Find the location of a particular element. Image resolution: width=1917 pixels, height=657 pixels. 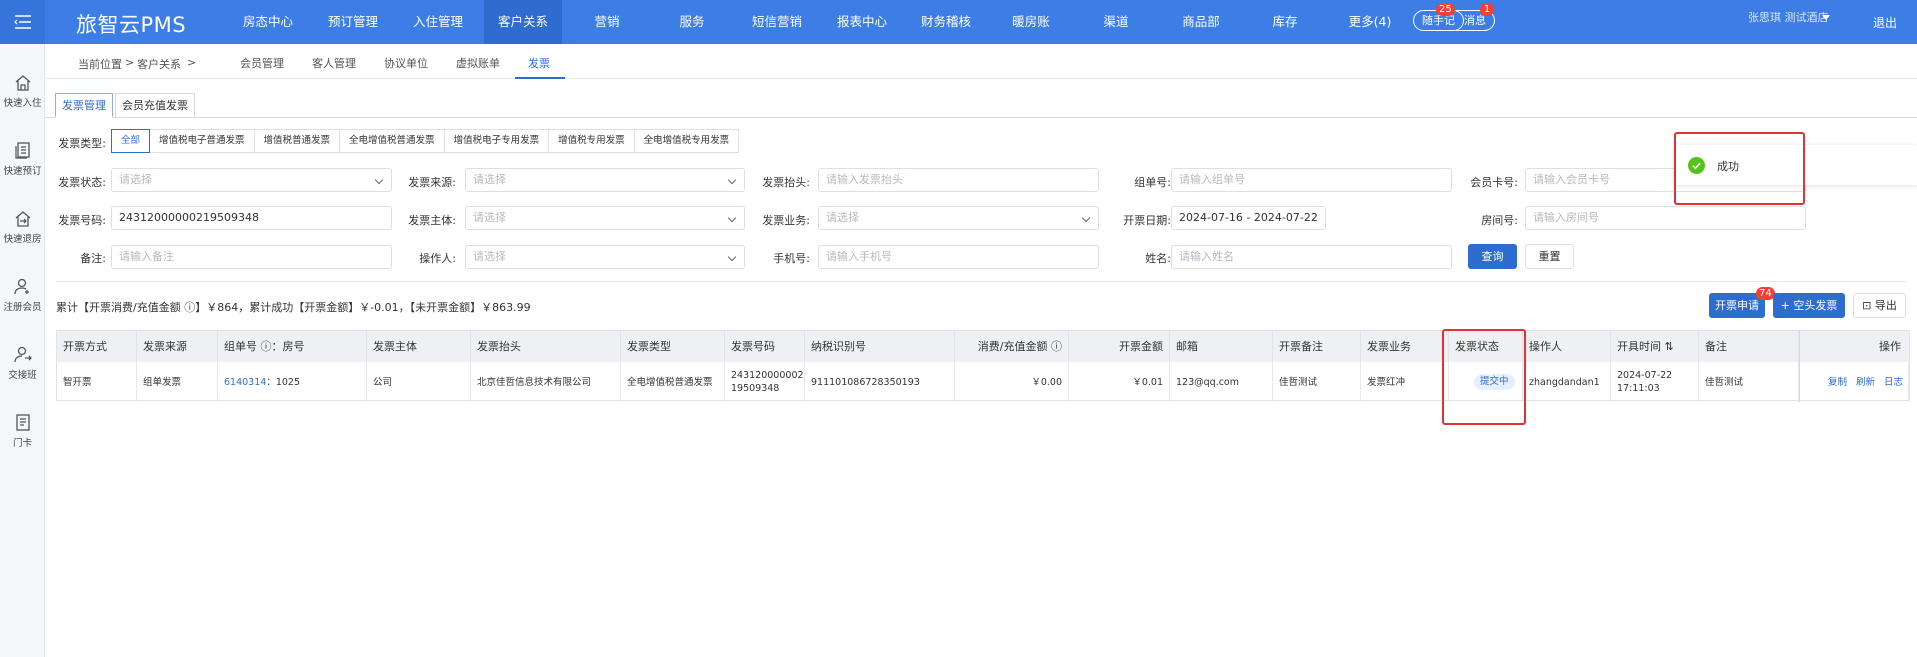

table-header: 发票主体 is located at coordinates (419, 346).